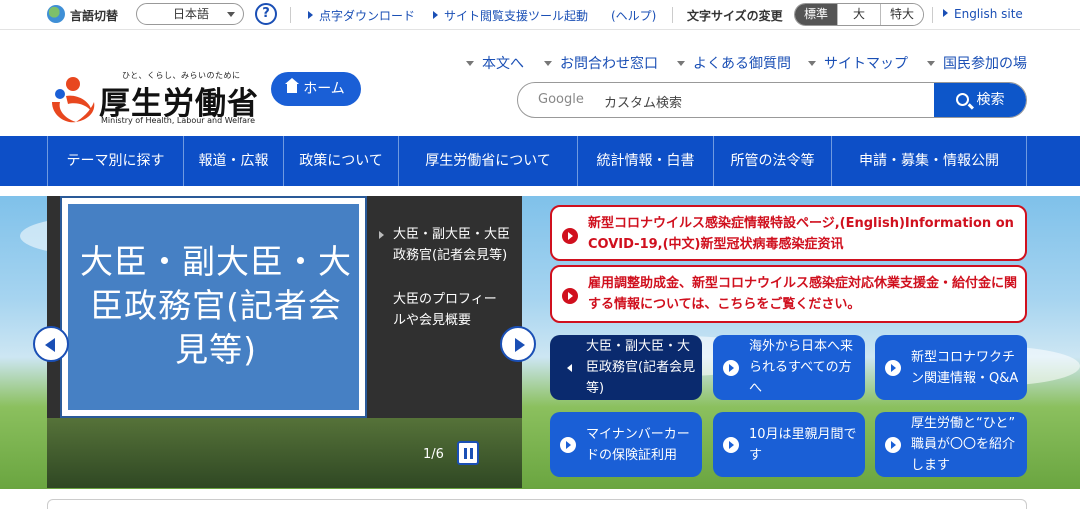  Describe the element at coordinates (292, 85) in the screenshot. I see `home-icon` at that location.